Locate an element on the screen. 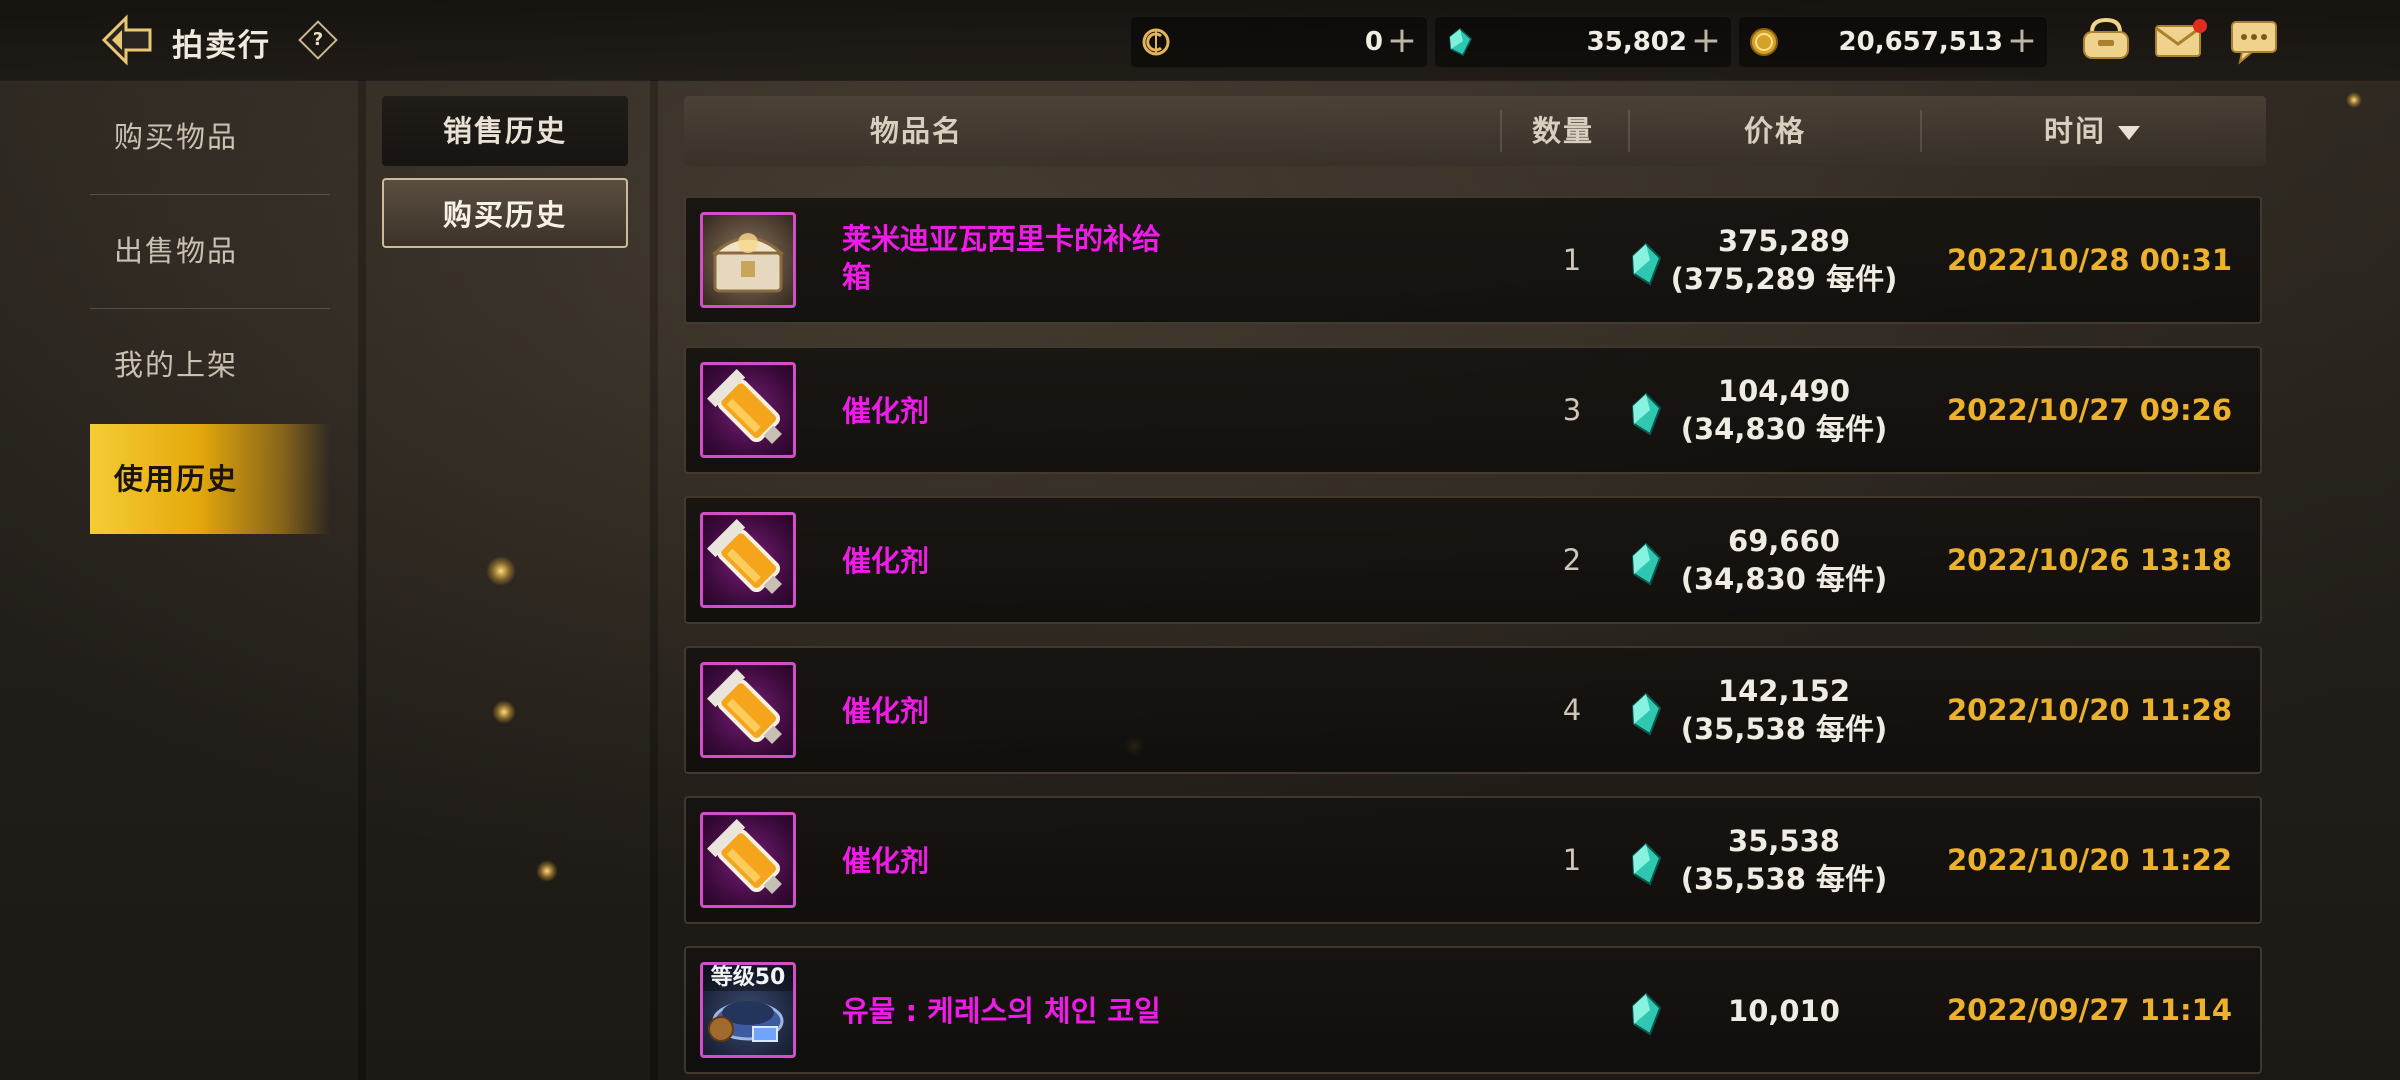 The image size is (2400, 1080). add-coupon-button: + is located at coordinates (1402, 41).